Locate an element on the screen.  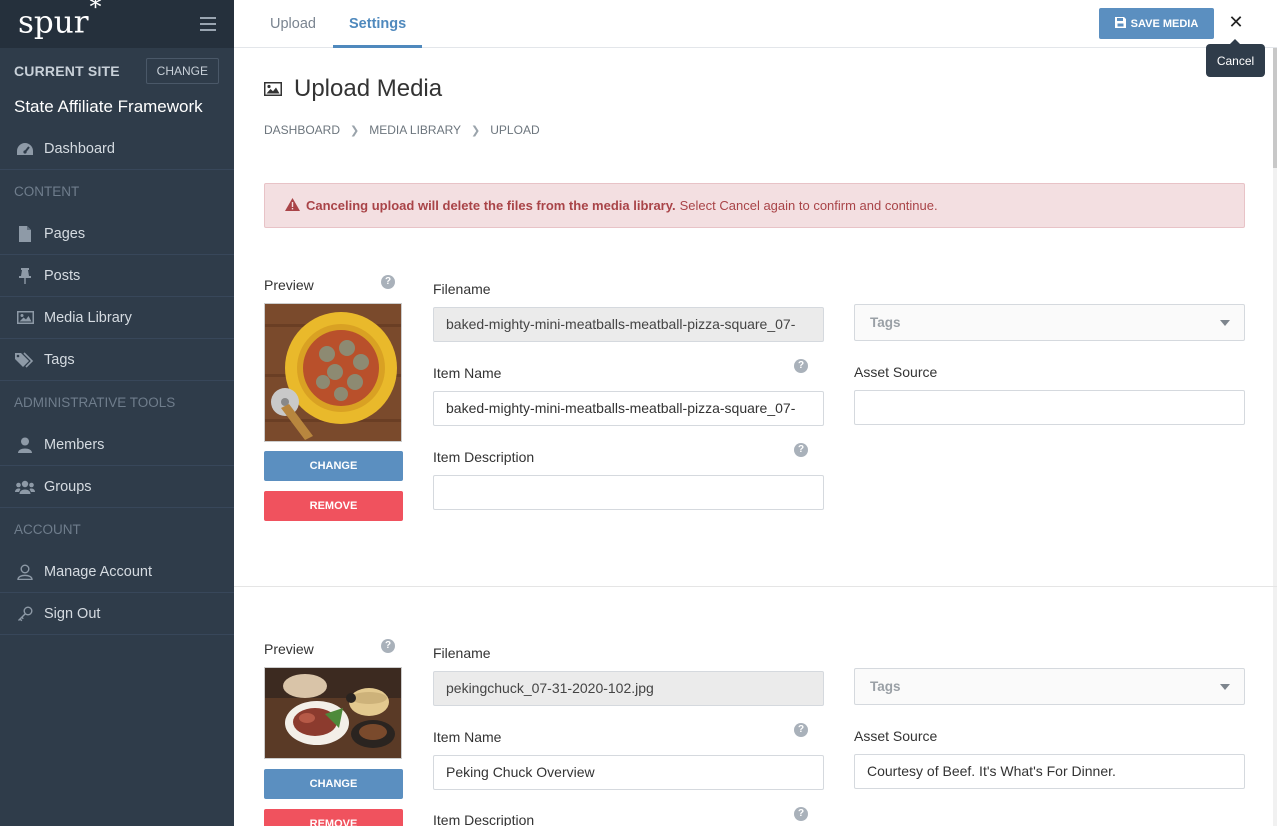
section-account: ACCOUNT is located at coordinates (47, 529).